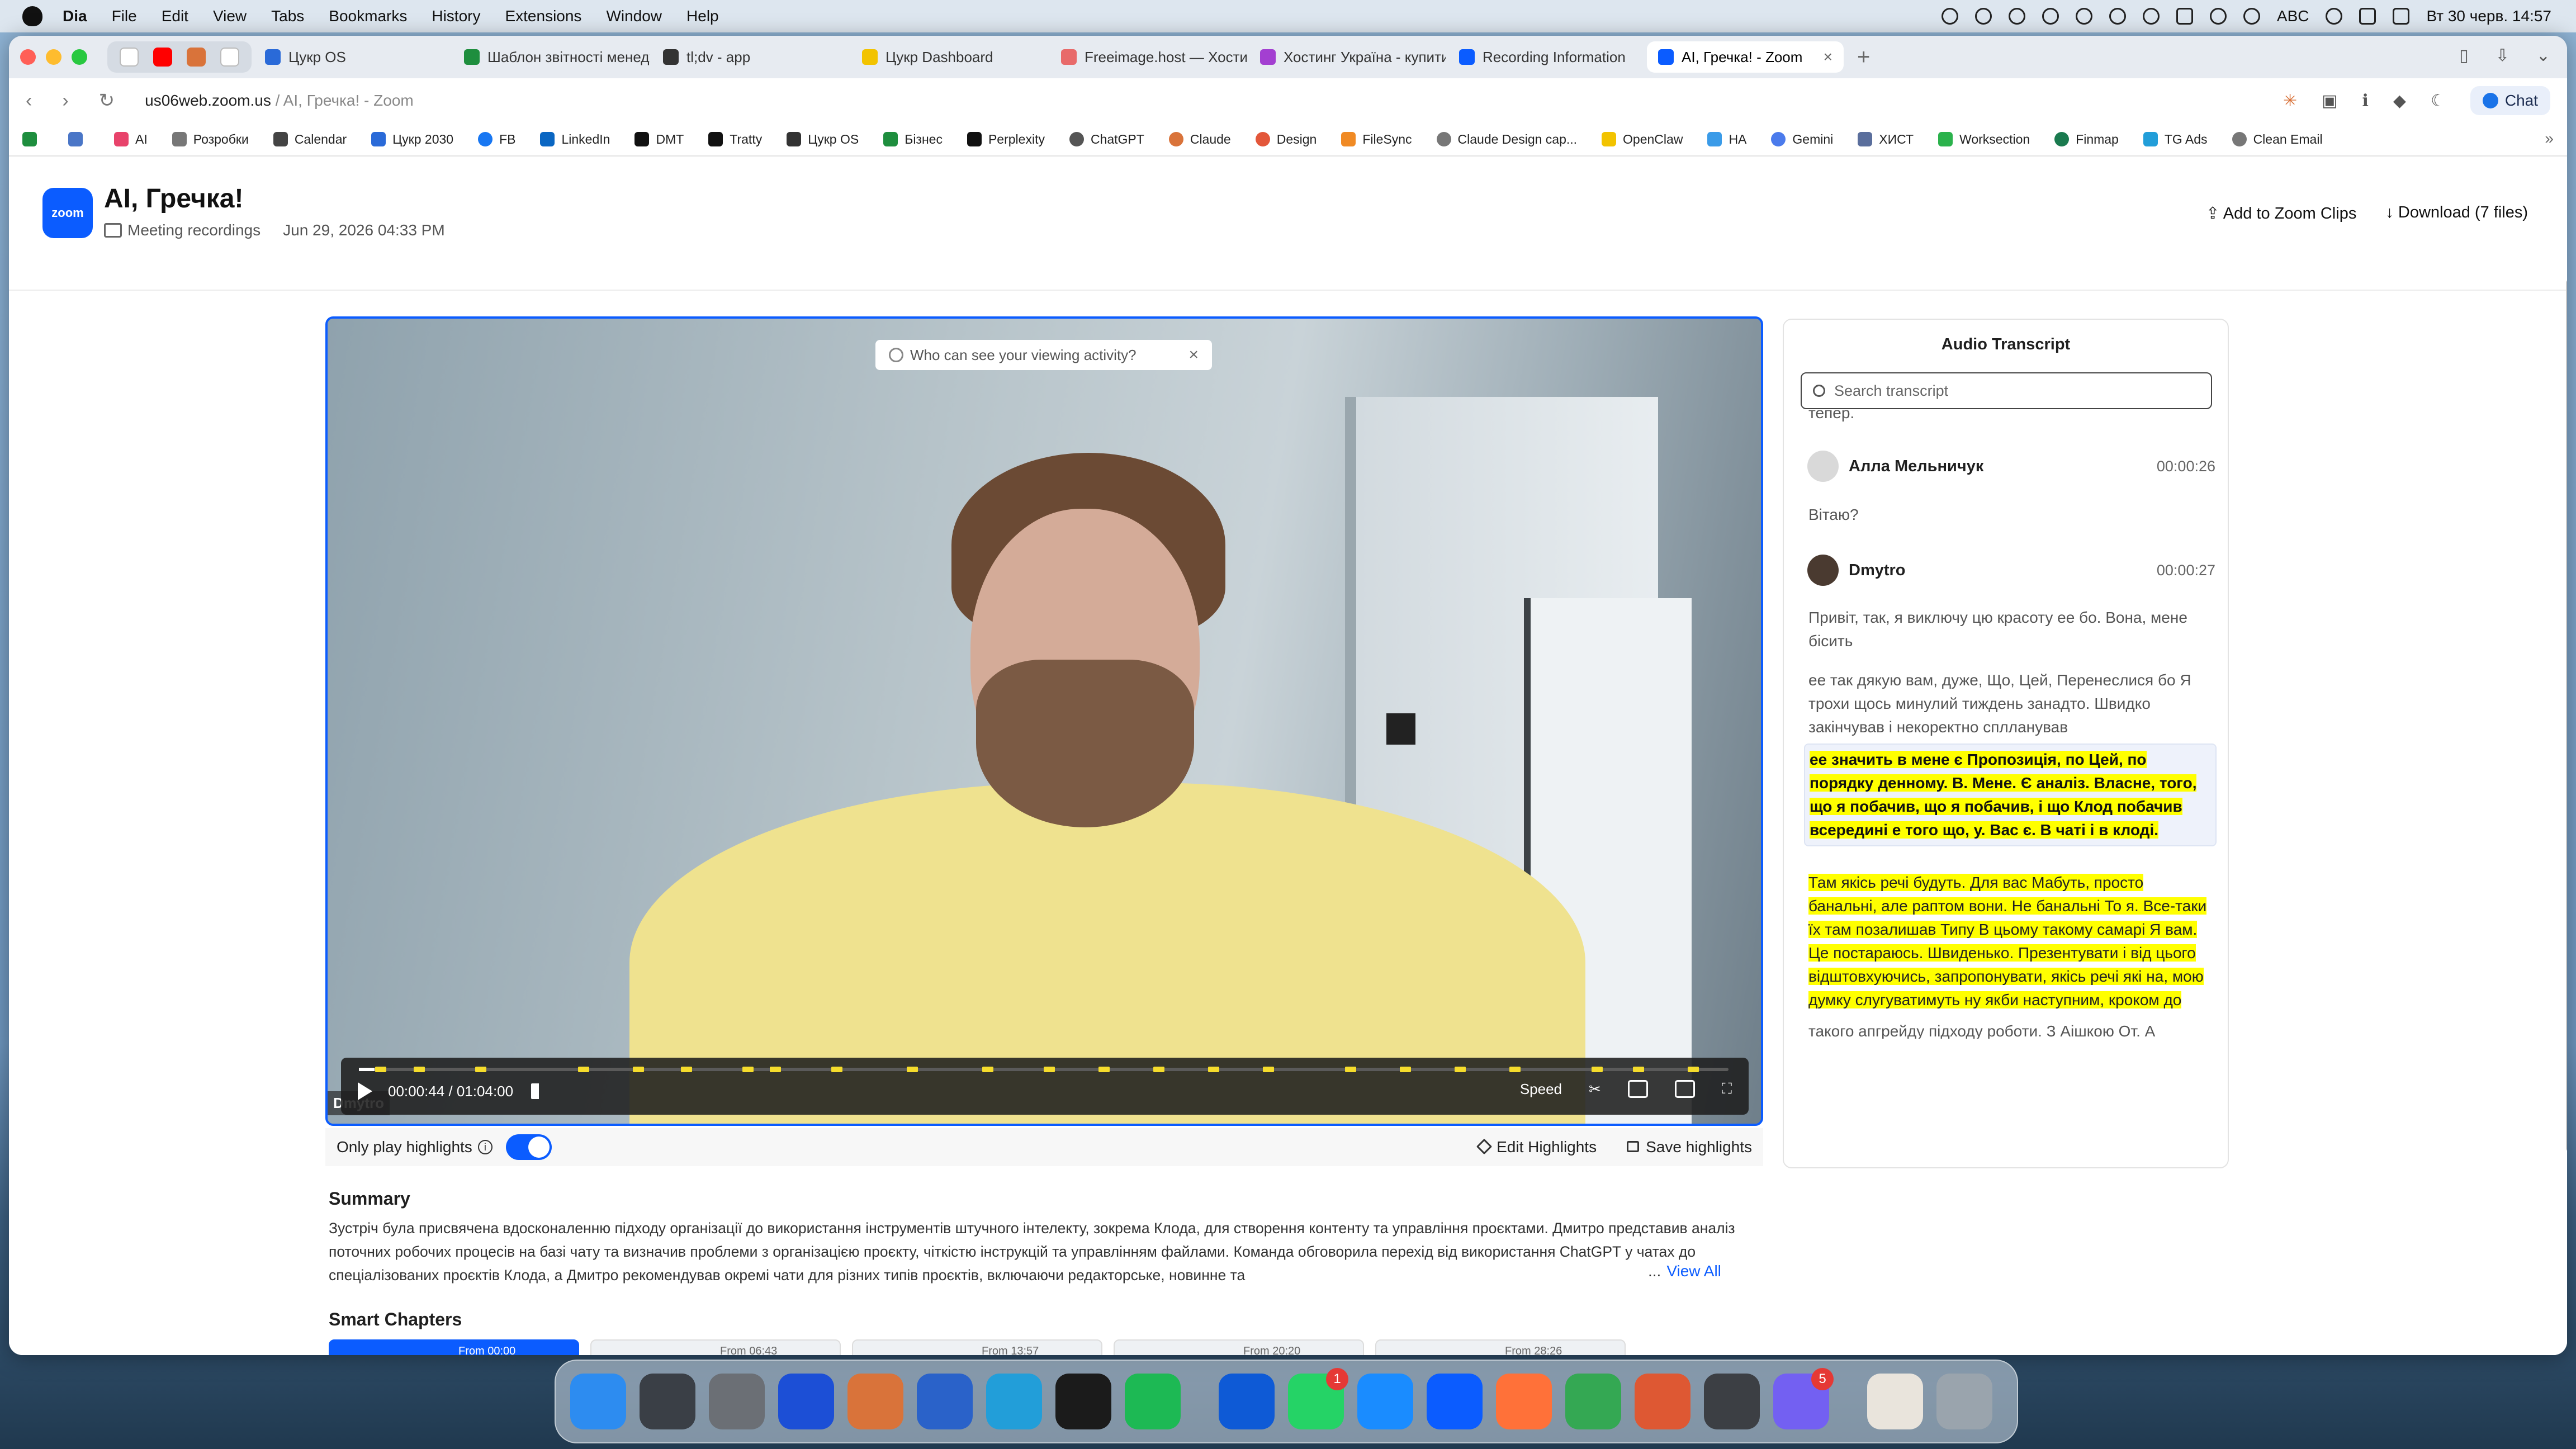 This screenshot has height=1449, width=2576. Describe the element at coordinates (1286, 139) in the screenshot. I see `bookmark-design: Design` at that location.